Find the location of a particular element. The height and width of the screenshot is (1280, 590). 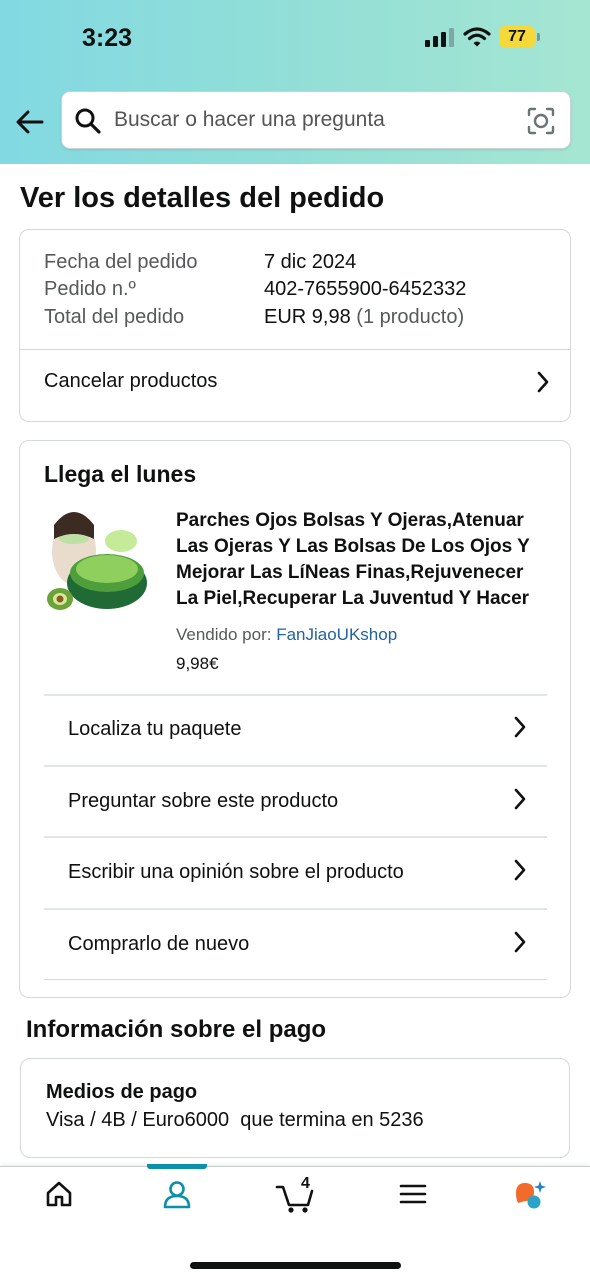

product-price: 9,98€ is located at coordinates (197, 663).